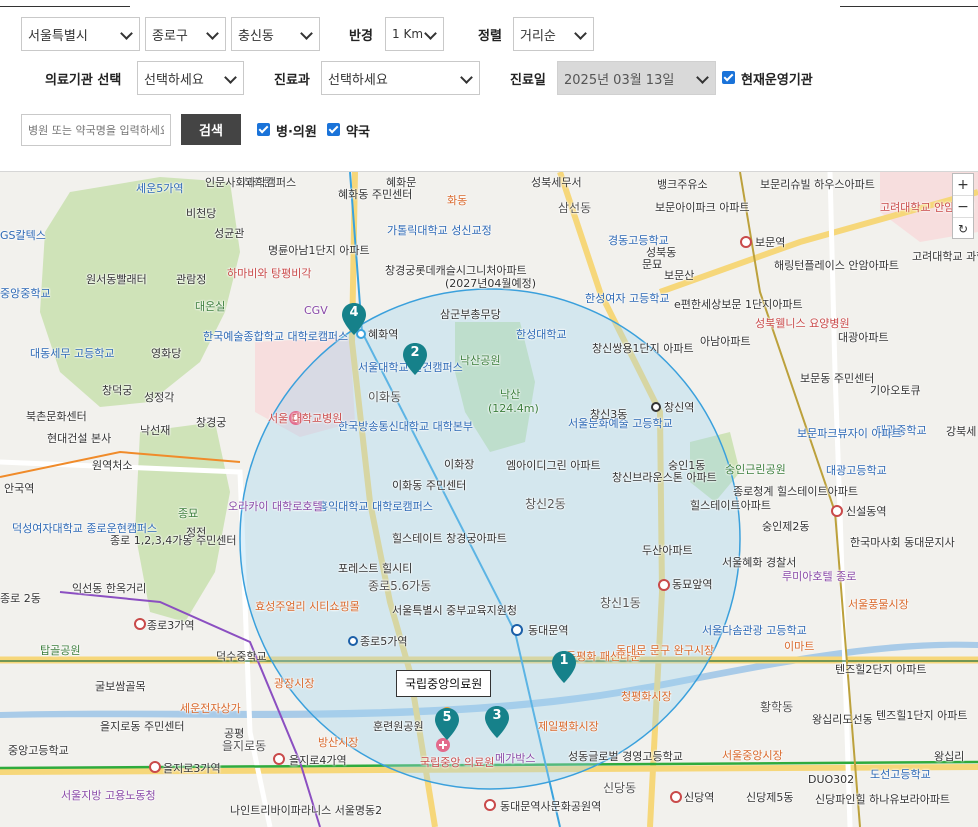 The height and width of the screenshot is (827, 978). I want to click on place-label: 강북세, so click(961, 431).